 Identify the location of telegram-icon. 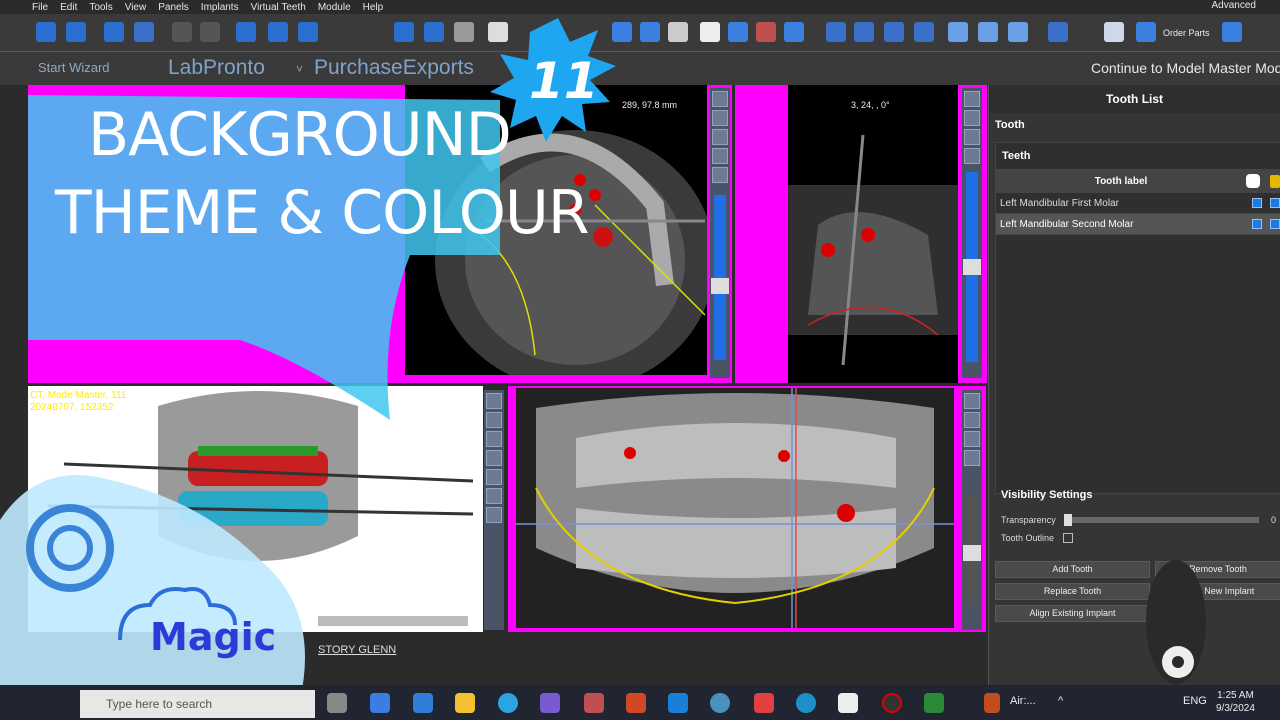
(508, 703).